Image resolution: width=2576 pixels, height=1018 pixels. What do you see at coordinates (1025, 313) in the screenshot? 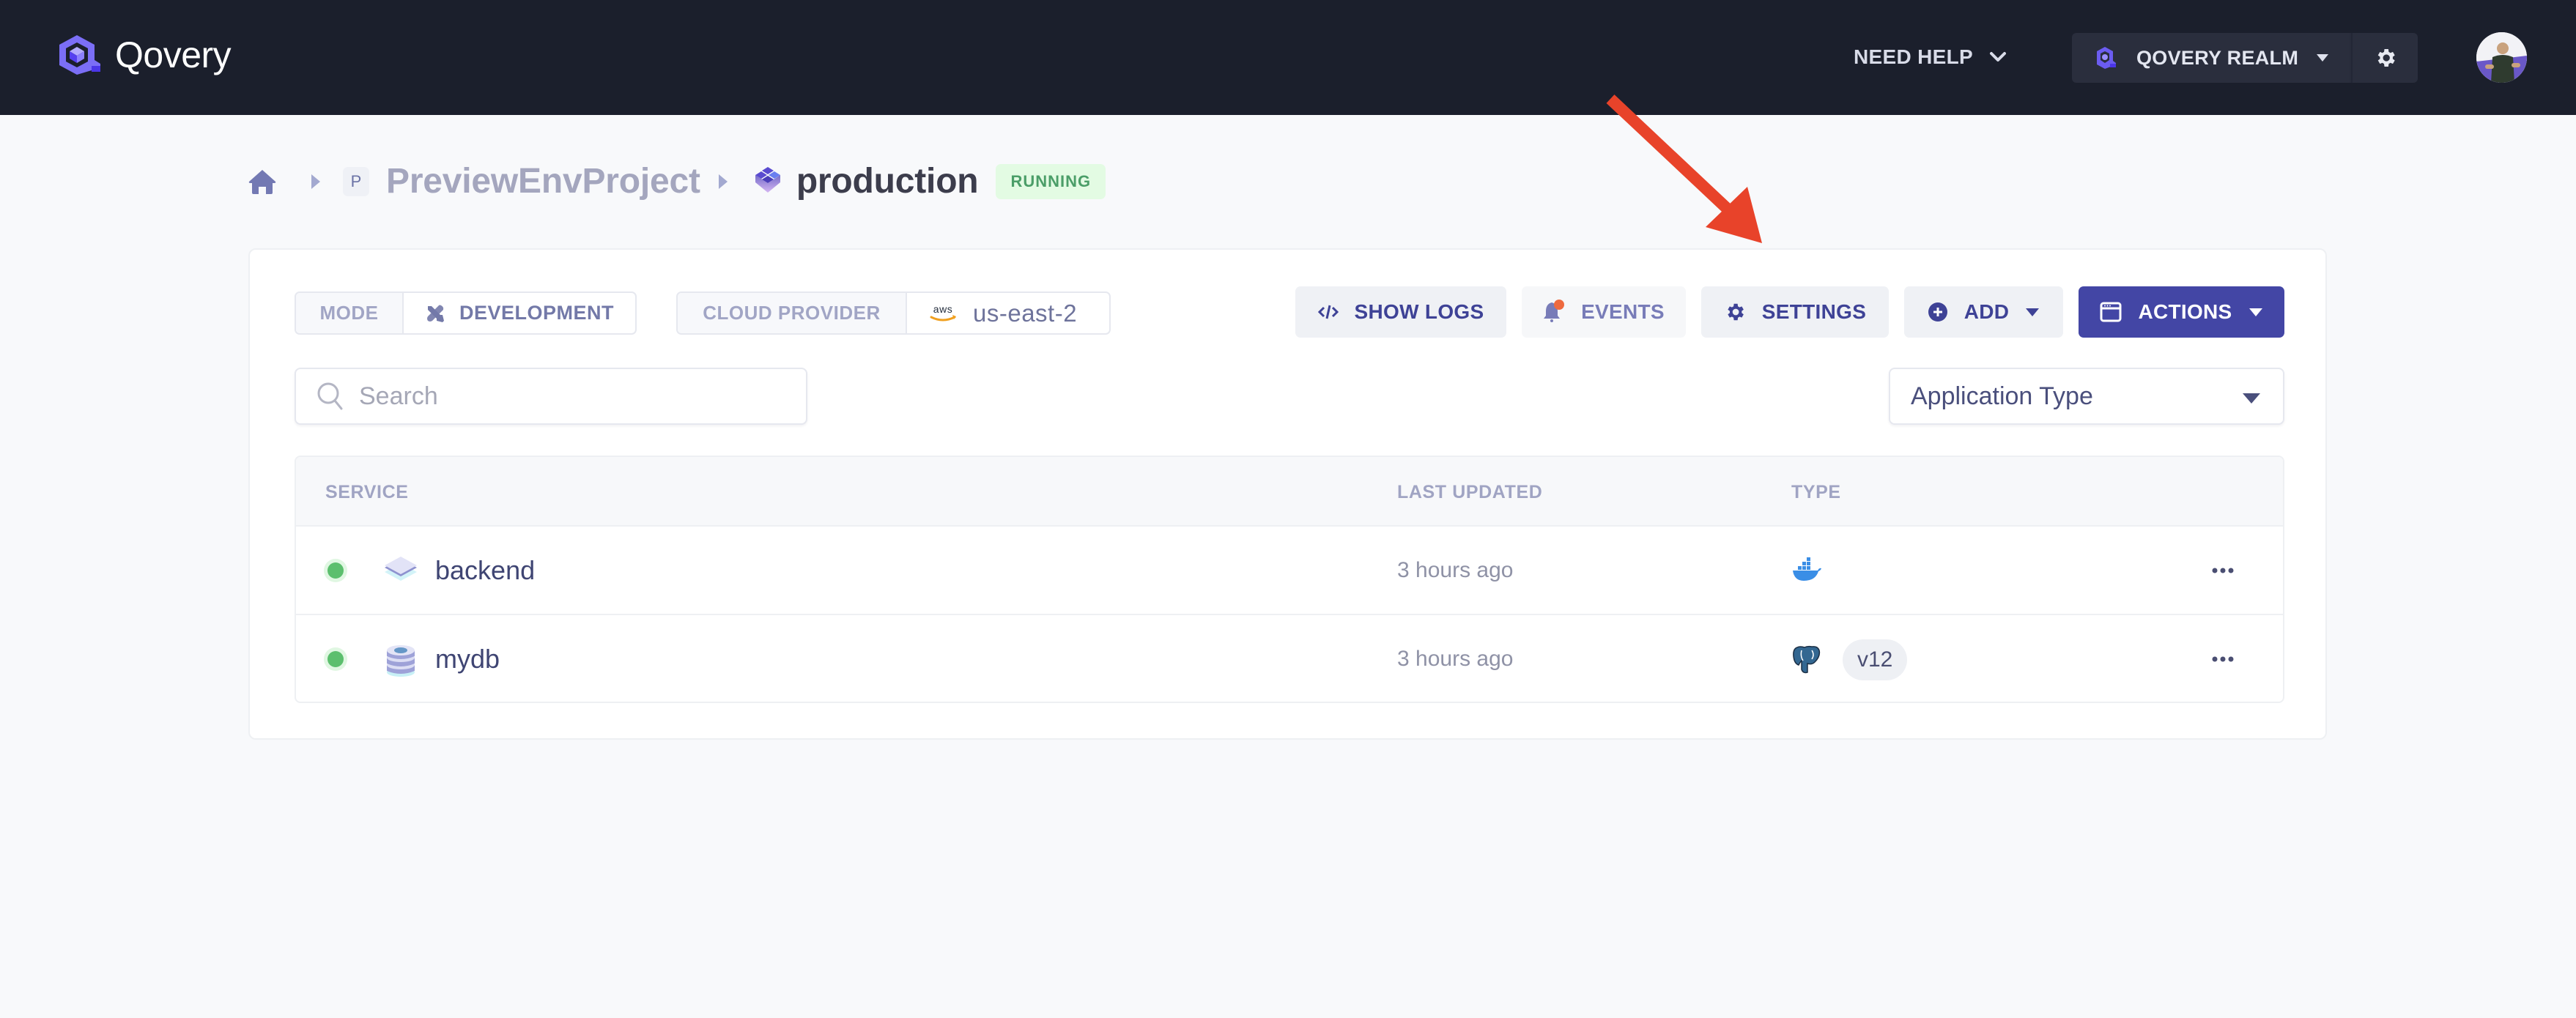
I see `cloud-region: us-east-2` at bounding box center [1025, 313].